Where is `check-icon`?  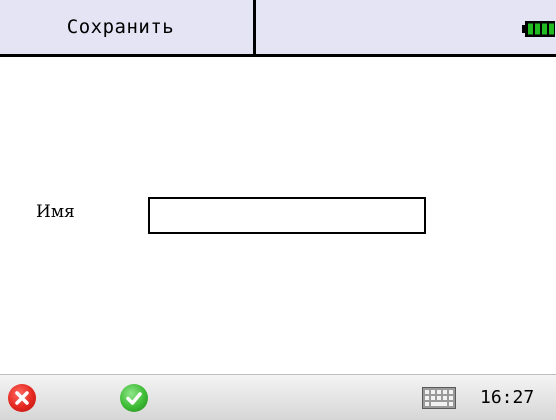
check-icon is located at coordinates (134, 398).